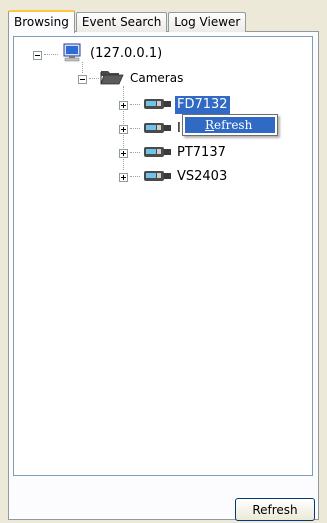 The width and height of the screenshot is (327, 523). I want to click on collapse-cameras-icon, so click(82, 79).